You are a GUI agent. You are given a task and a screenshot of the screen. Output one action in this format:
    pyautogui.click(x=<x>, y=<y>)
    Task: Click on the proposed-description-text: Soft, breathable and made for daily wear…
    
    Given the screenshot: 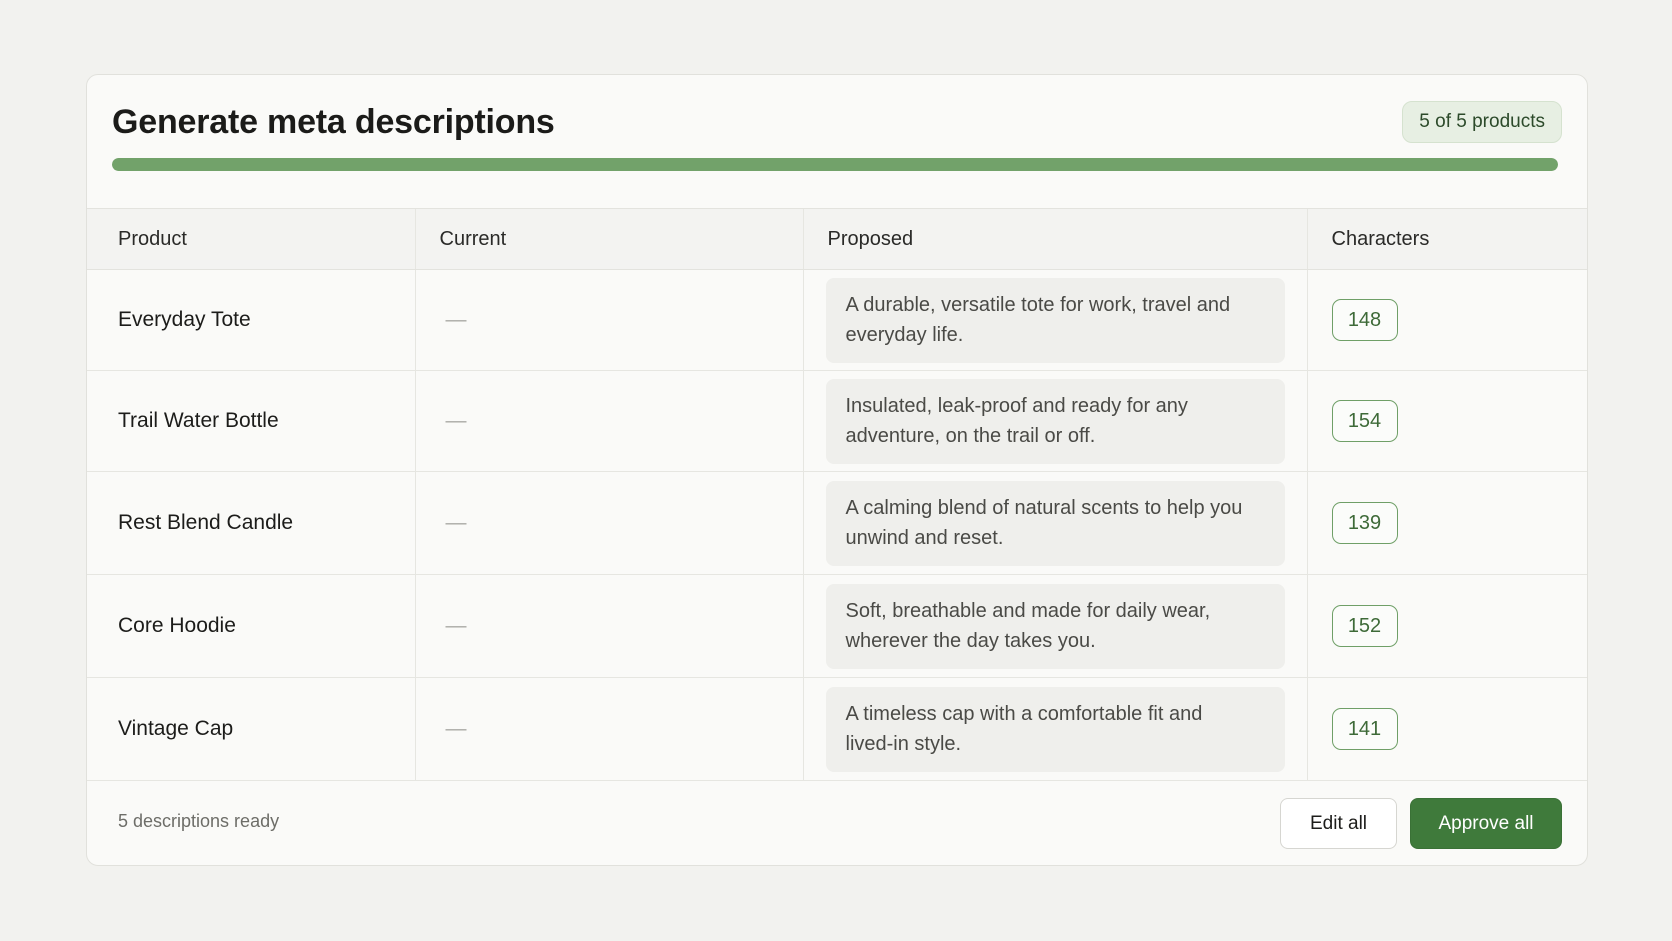 What is the action you would take?
    pyautogui.click(x=1028, y=626)
    